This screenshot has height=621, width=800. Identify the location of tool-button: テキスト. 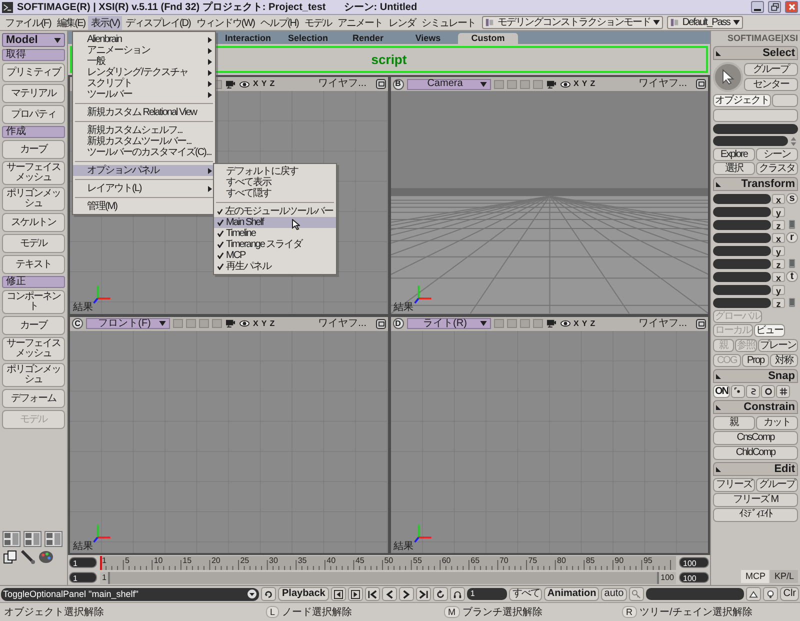
(33, 264).